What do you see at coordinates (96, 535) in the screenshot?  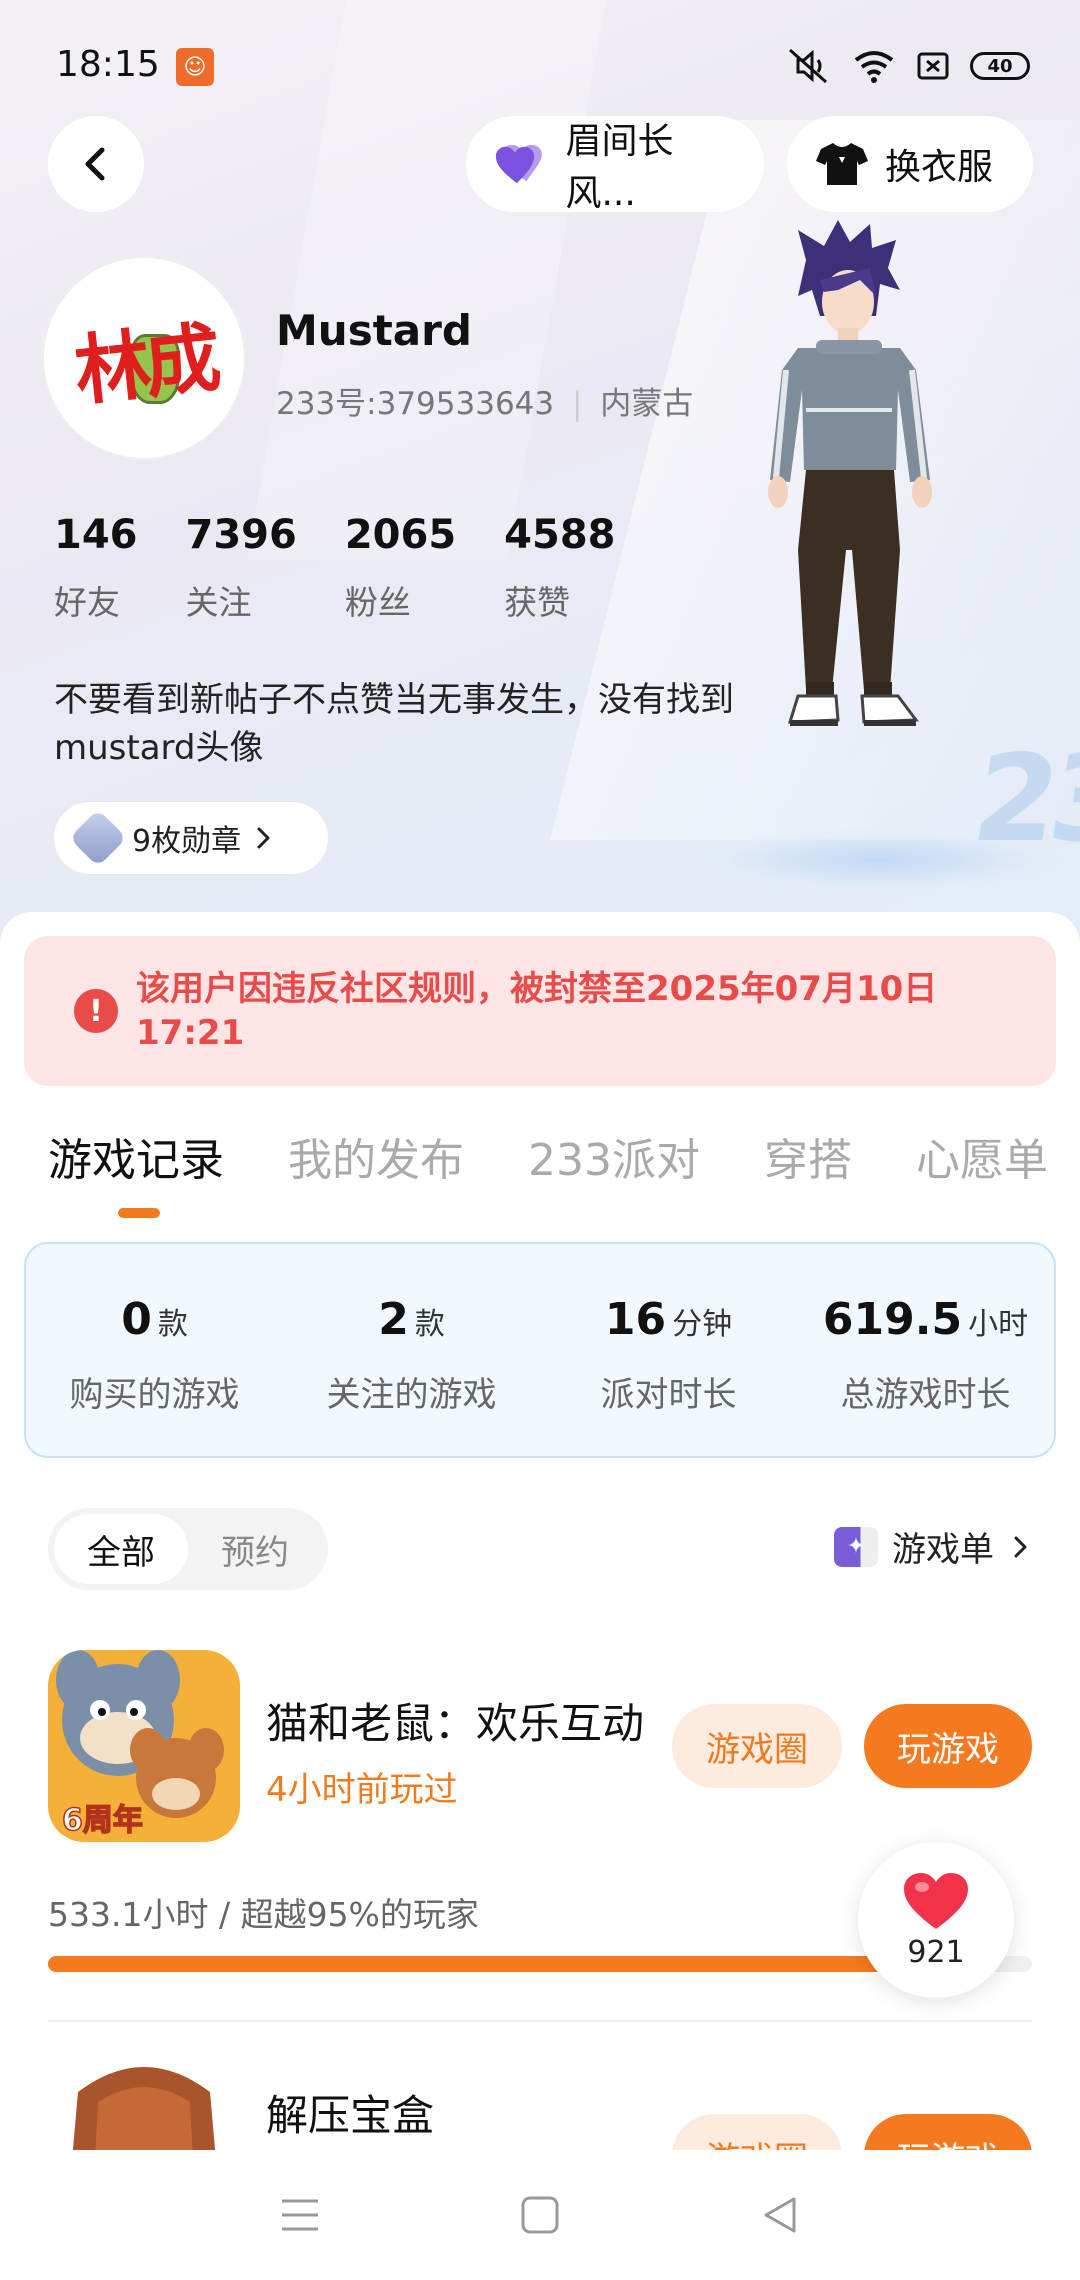 I see `stat-value: 146` at bounding box center [96, 535].